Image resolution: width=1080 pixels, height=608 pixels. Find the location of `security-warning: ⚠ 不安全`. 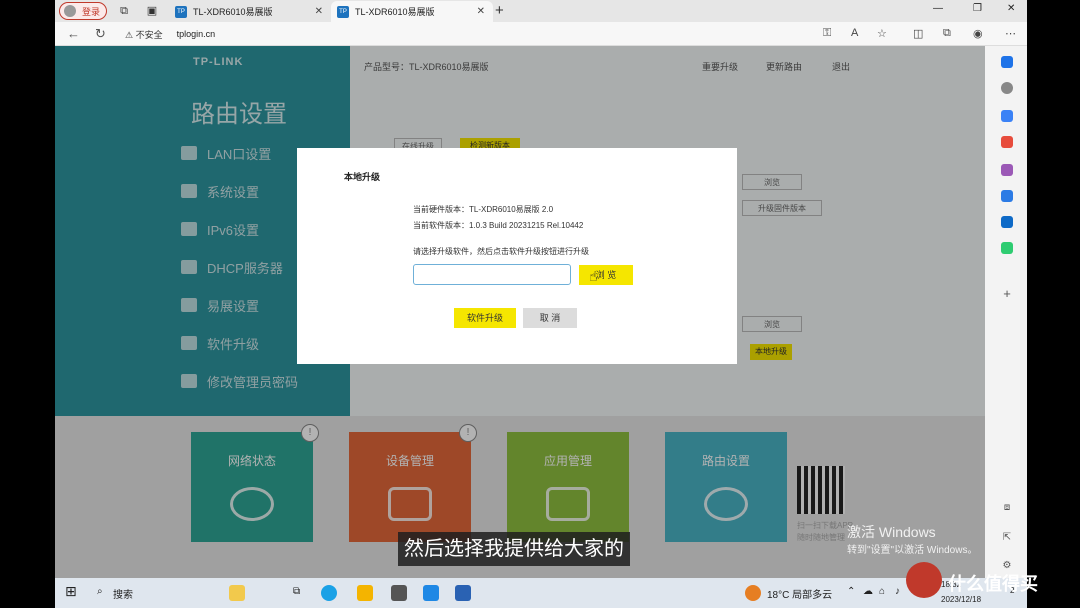

security-warning: ⚠ 不安全 is located at coordinates (144, 34).